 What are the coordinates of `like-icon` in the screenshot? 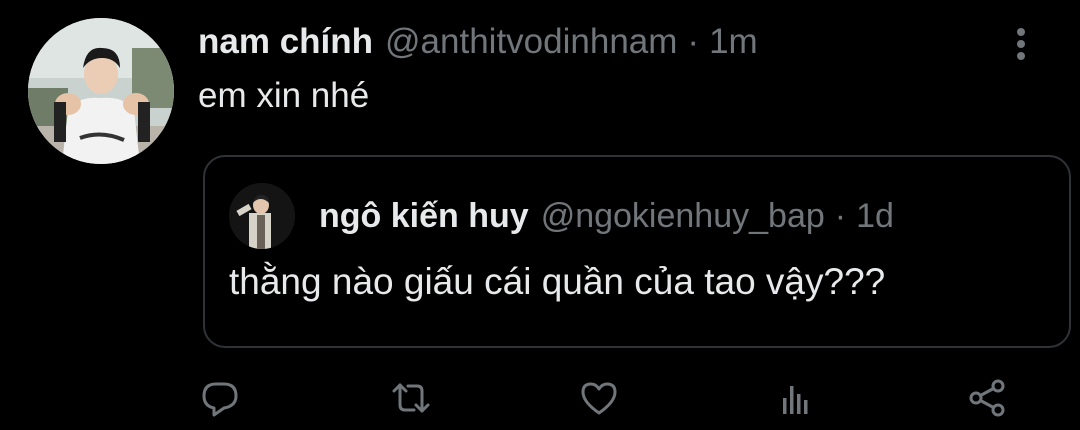 It's located at (599, 398).